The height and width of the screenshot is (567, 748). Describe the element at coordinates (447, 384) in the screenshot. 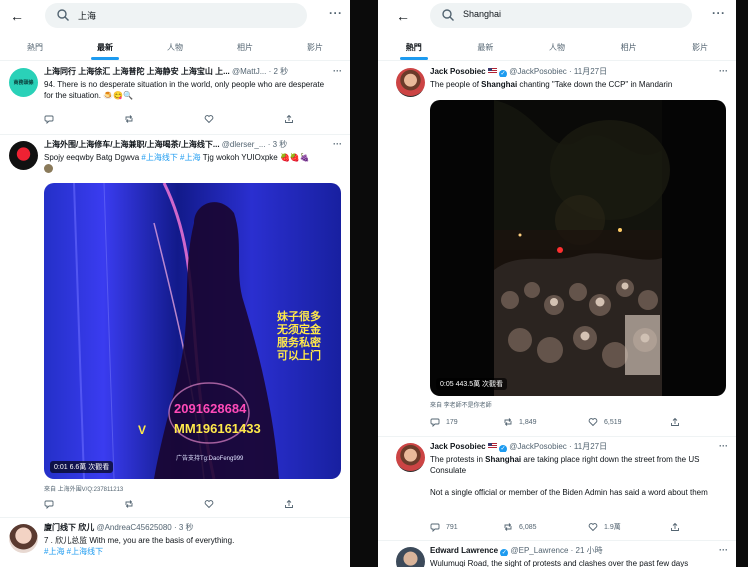

I see `video-time: 0:05` at that location.